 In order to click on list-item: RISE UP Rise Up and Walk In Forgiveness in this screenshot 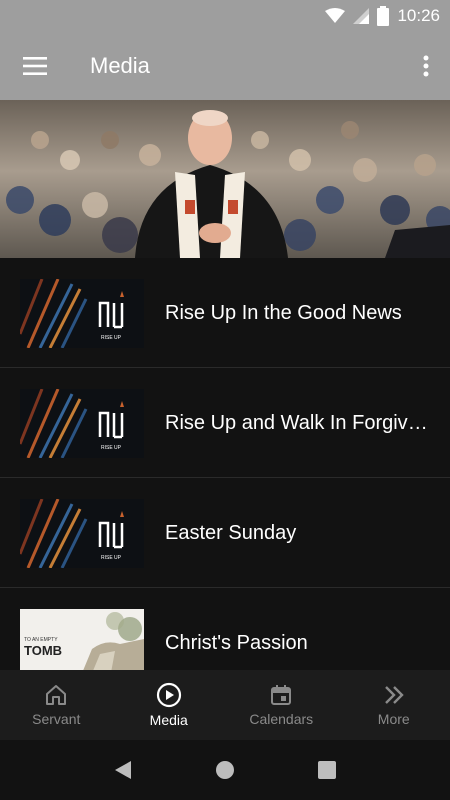, I will do `click(225, 423)`.